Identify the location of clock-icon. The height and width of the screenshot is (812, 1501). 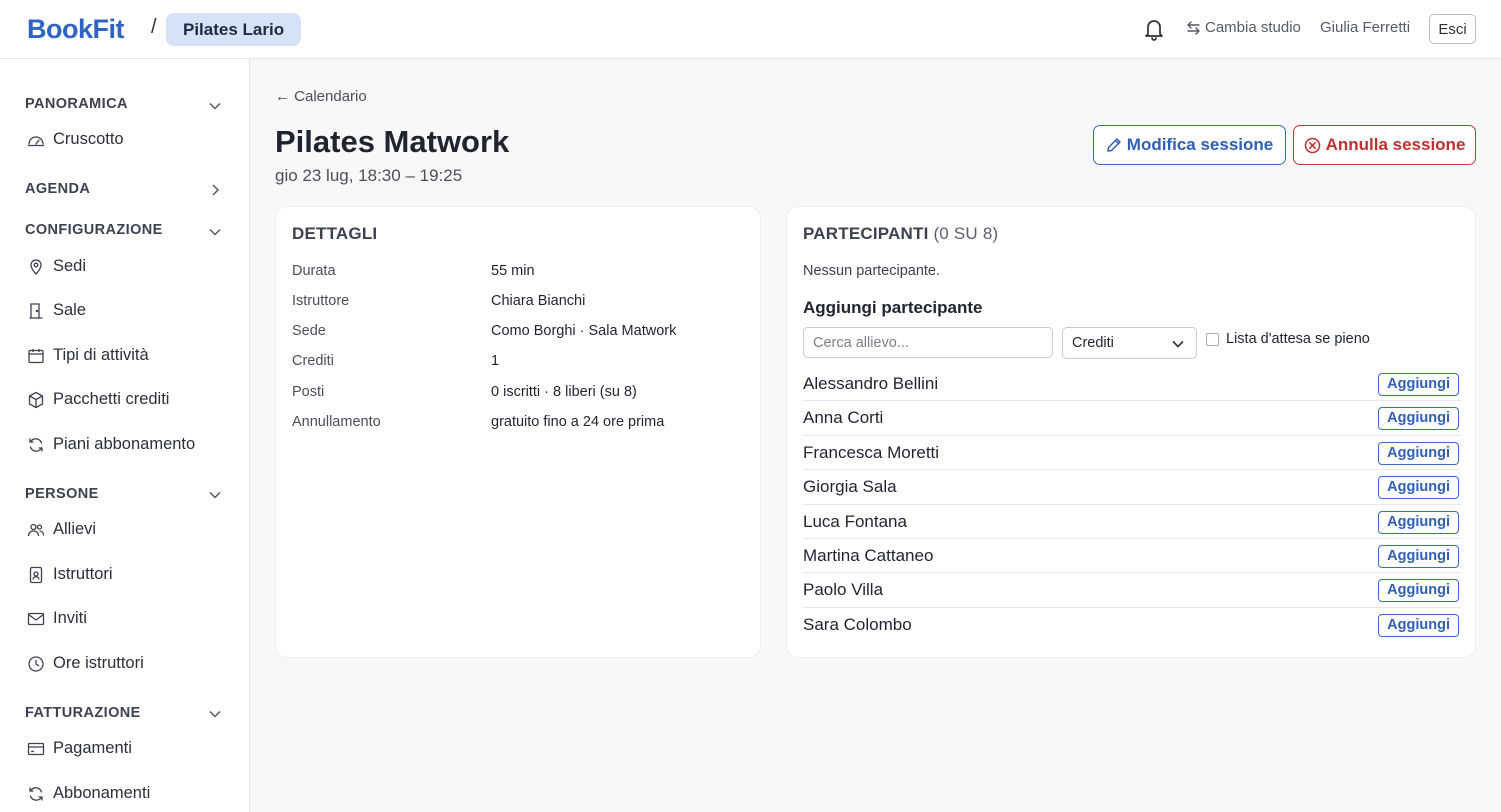
(36, 663).